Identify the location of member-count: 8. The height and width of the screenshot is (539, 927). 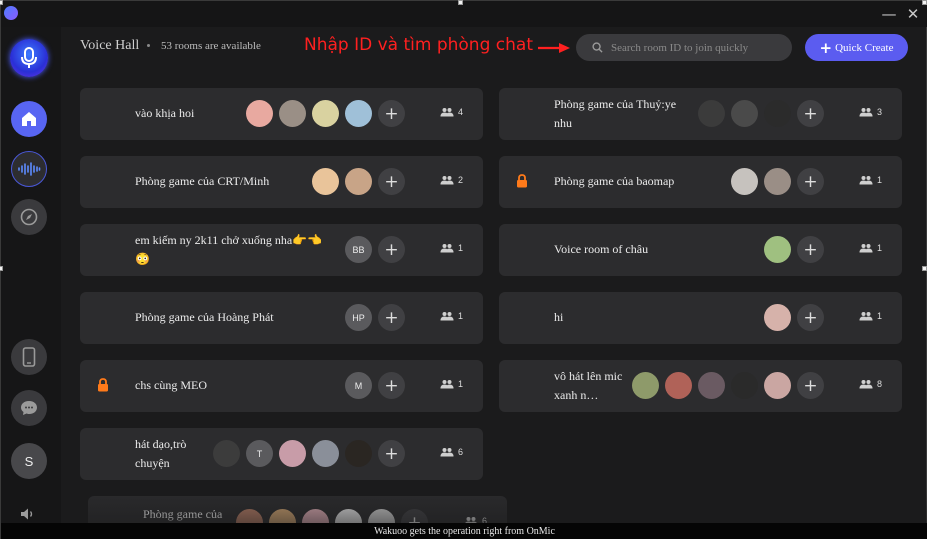
(870, 384).